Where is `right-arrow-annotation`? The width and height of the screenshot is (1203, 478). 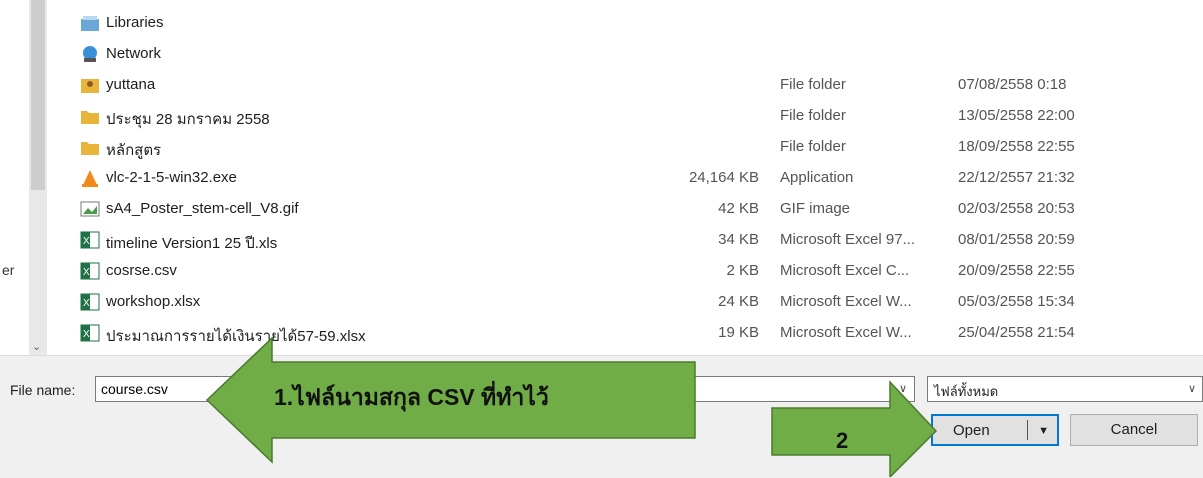
right-arrow-annotation is located at coordinates (854, 428).